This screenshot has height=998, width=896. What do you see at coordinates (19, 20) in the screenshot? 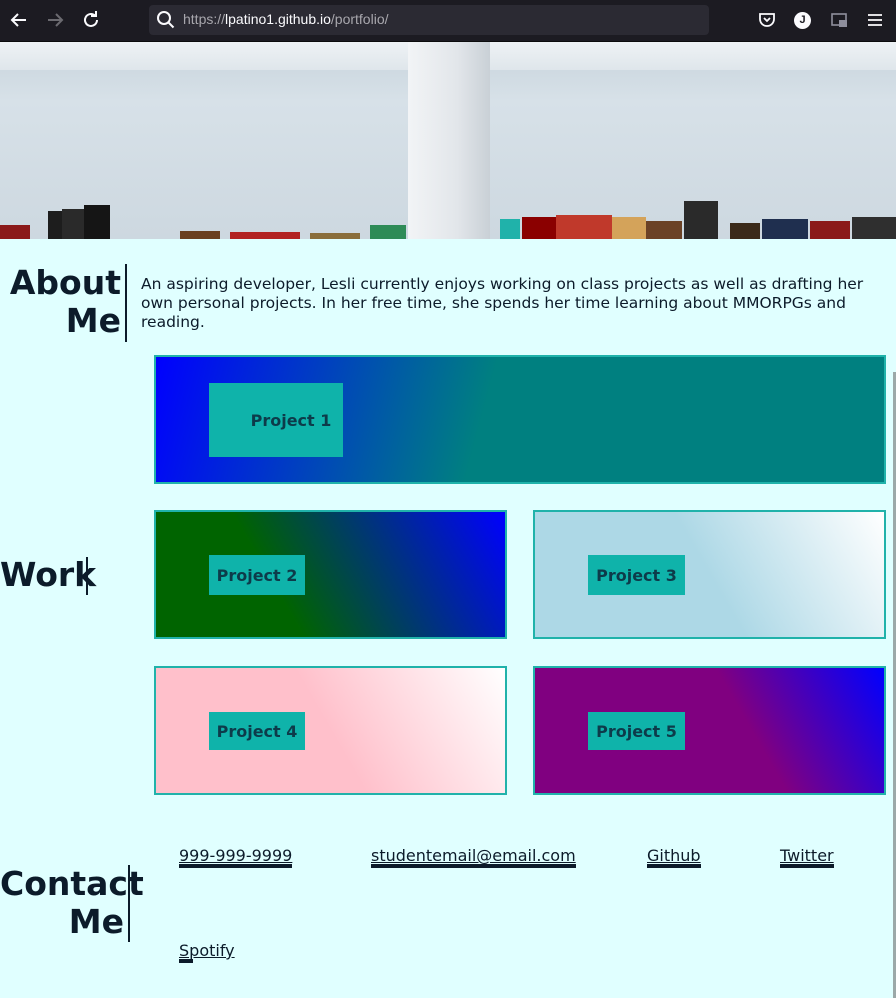
I see `back-arrow-icon` at bounding box center [19, 20].